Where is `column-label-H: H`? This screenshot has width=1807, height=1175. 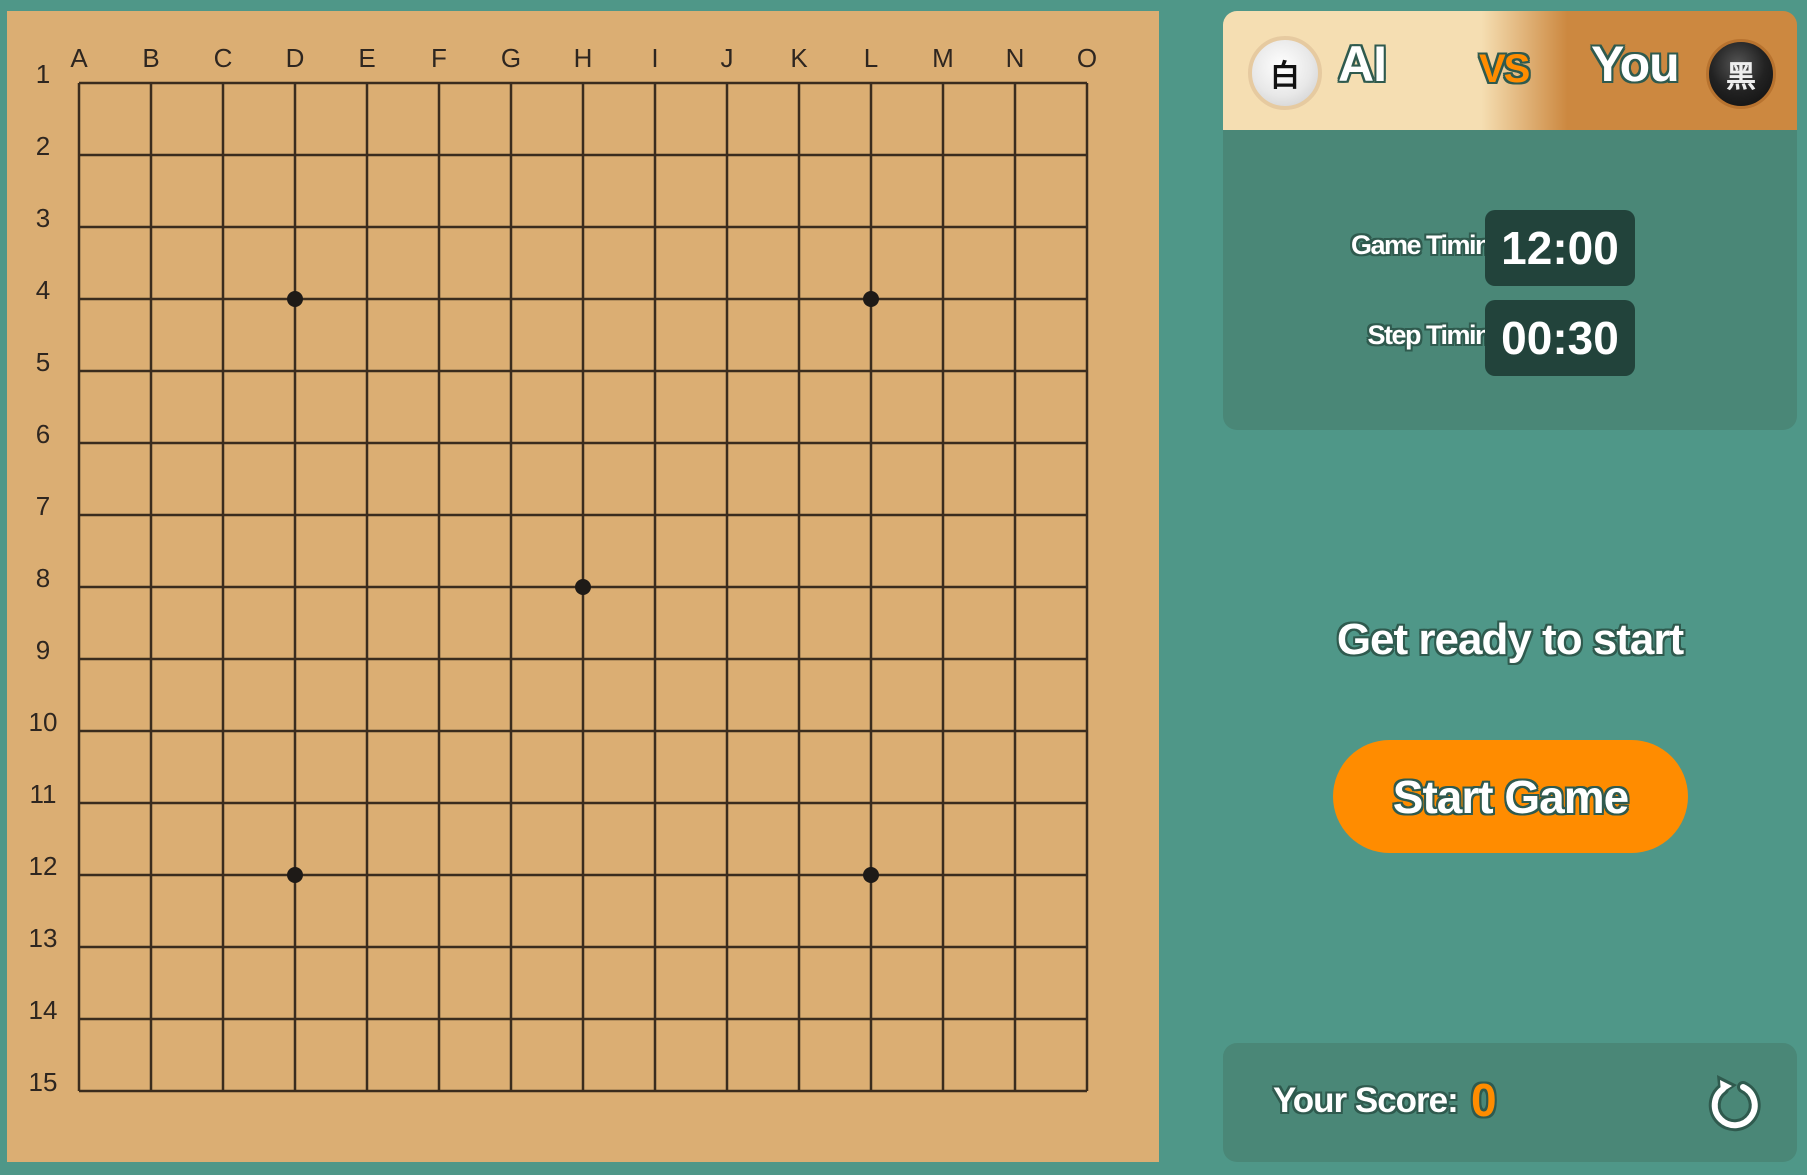 column-label-H: H is located at coordinates (583, 58).